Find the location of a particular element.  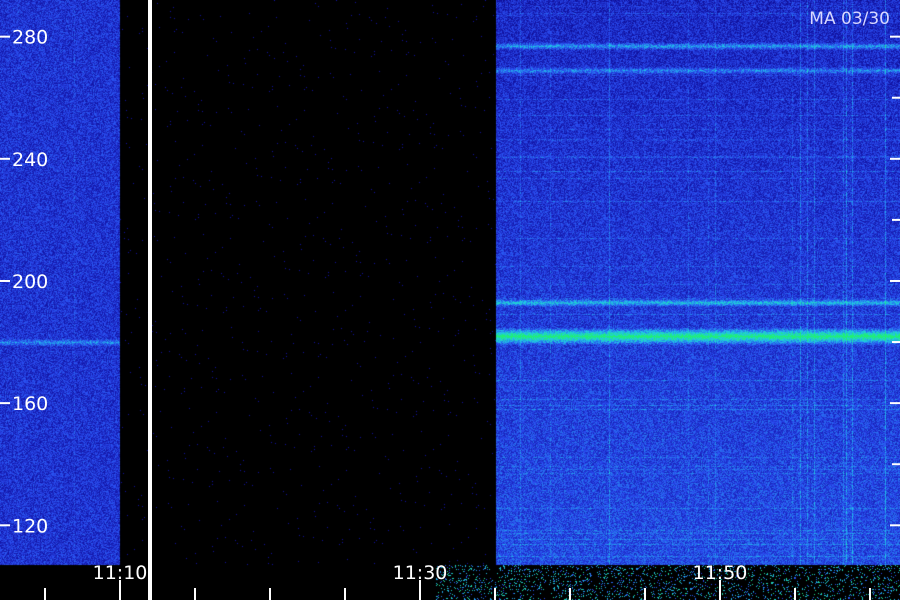

x-tick-label: 11:30 is located at coordinates (420, 573).